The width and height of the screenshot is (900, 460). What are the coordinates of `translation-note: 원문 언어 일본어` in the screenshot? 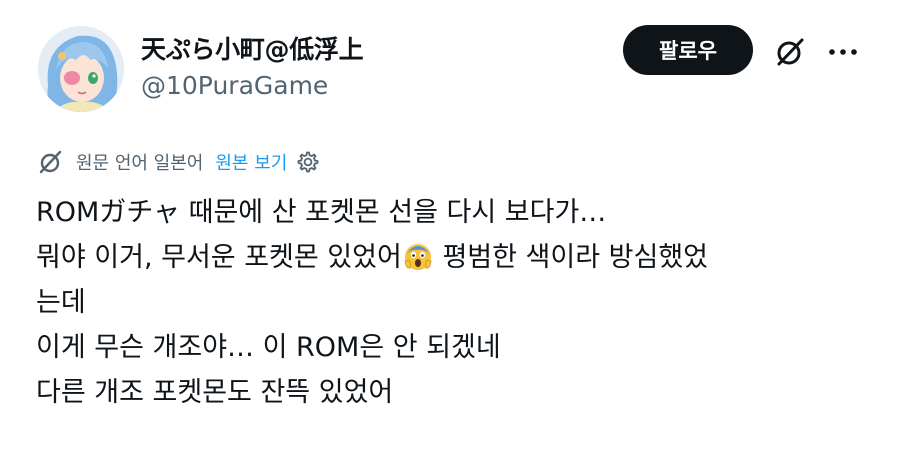 It's located at (140, 163).